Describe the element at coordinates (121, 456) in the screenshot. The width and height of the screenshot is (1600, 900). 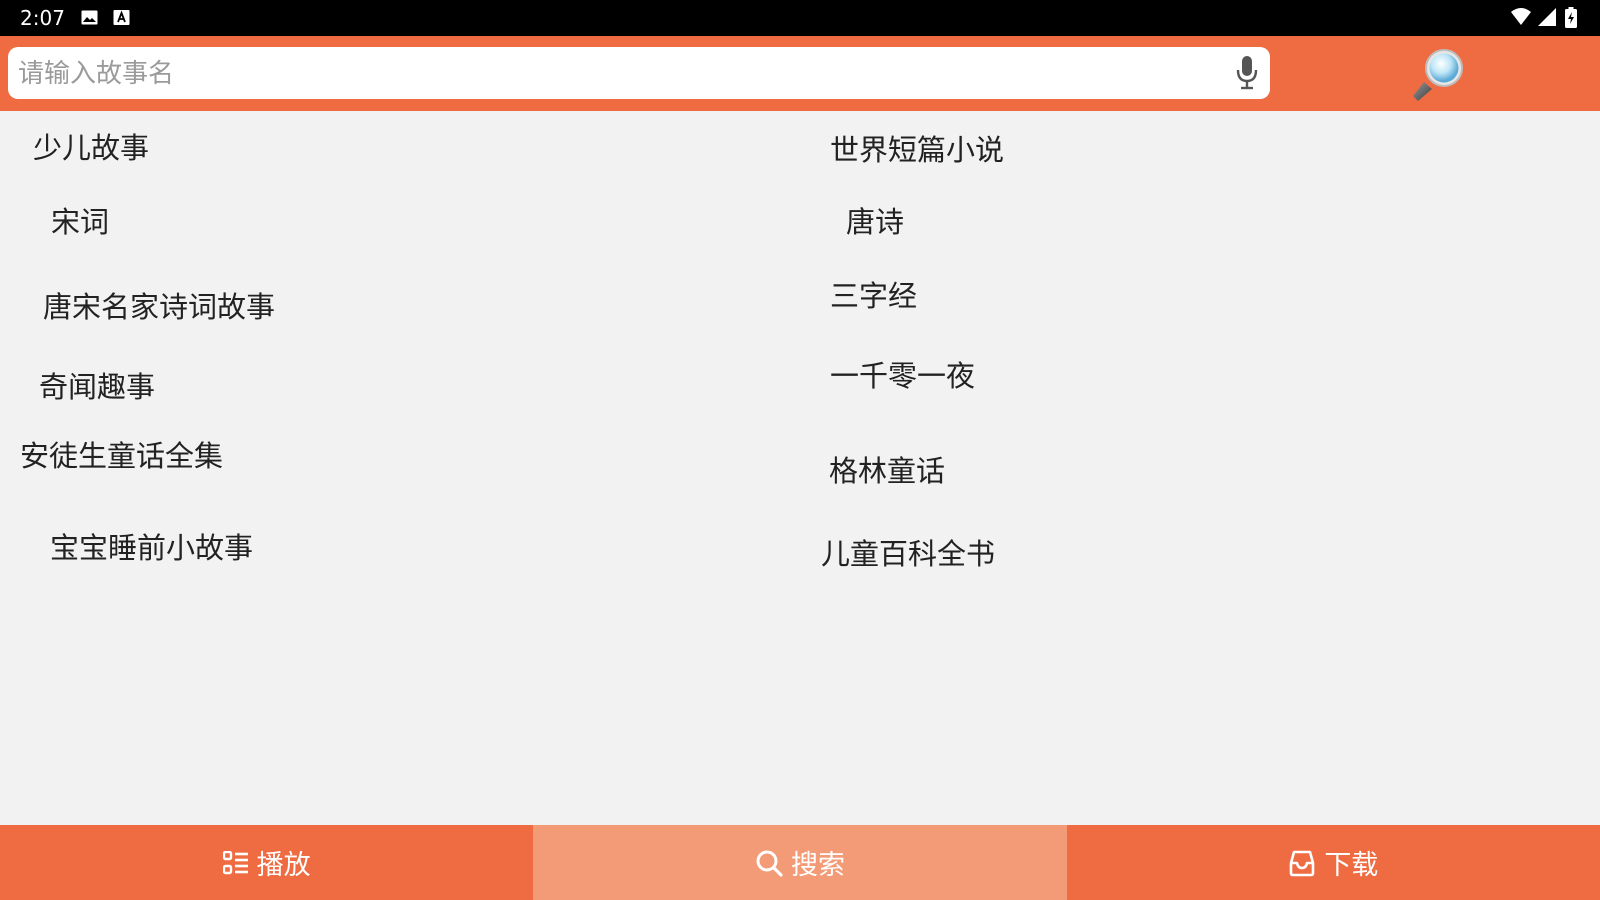
I see `category-item: 安徒生童话全集` at that location.